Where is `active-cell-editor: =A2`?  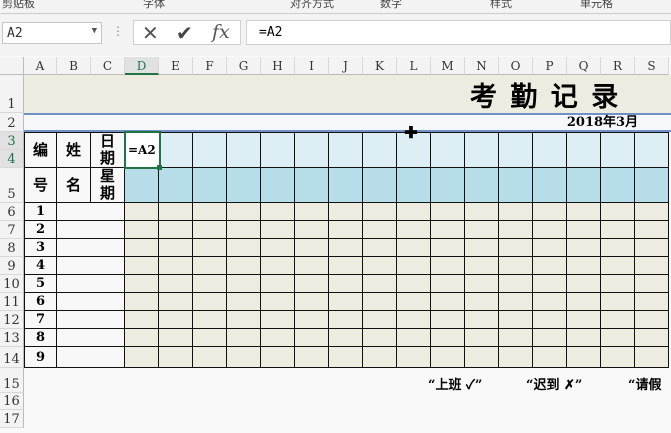 active-cell-editor: =A2 is located at coordinates (142, 150).